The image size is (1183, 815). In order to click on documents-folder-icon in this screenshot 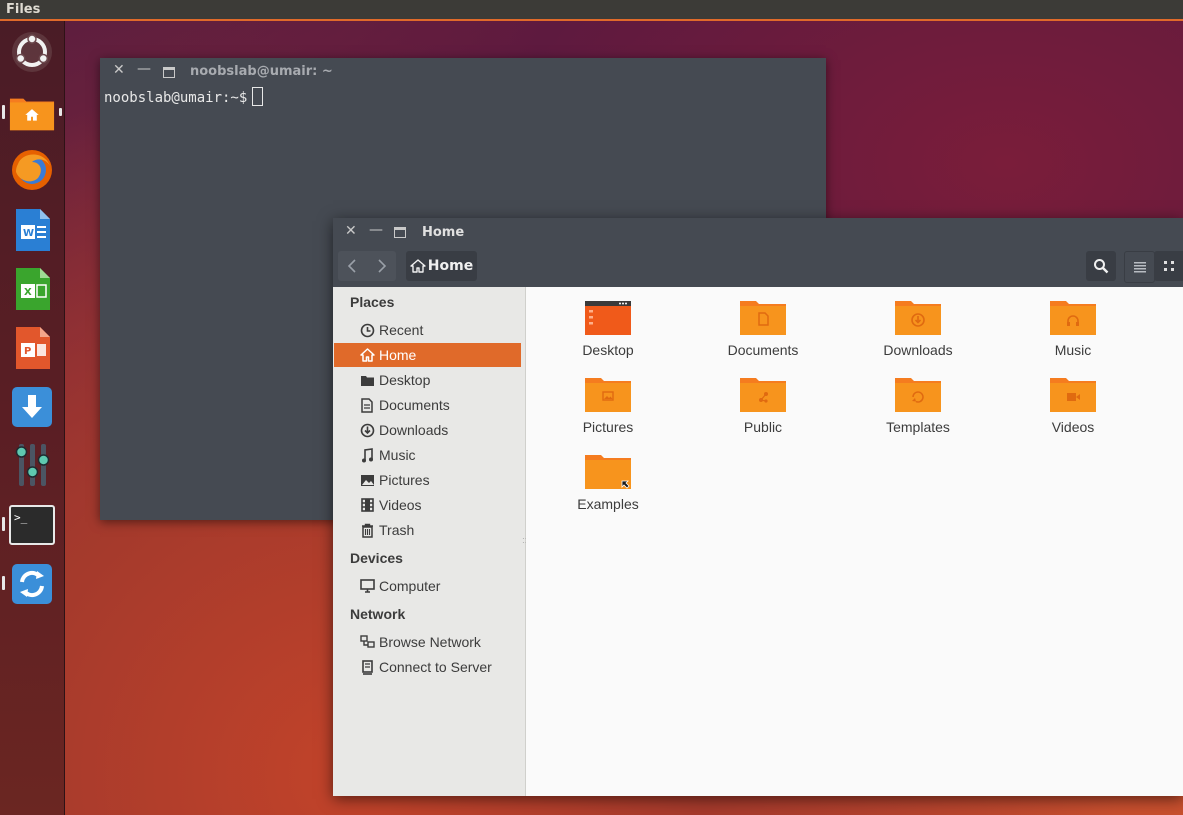, I will do `click(763, 318)`.